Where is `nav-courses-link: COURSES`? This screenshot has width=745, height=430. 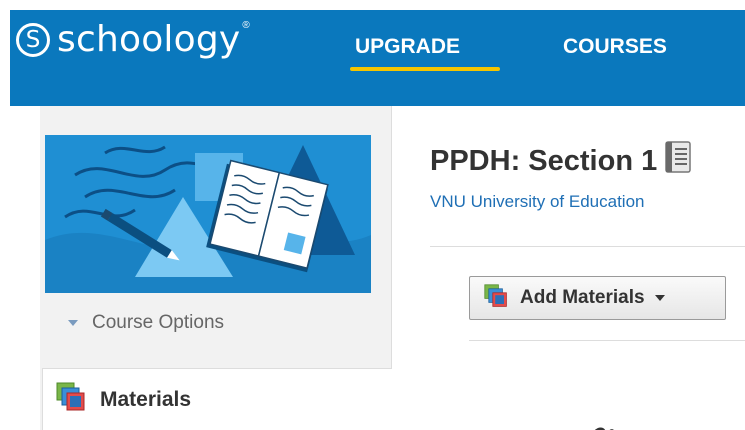
nav-courses-link: COURSES is located at coordinates (615, 47).